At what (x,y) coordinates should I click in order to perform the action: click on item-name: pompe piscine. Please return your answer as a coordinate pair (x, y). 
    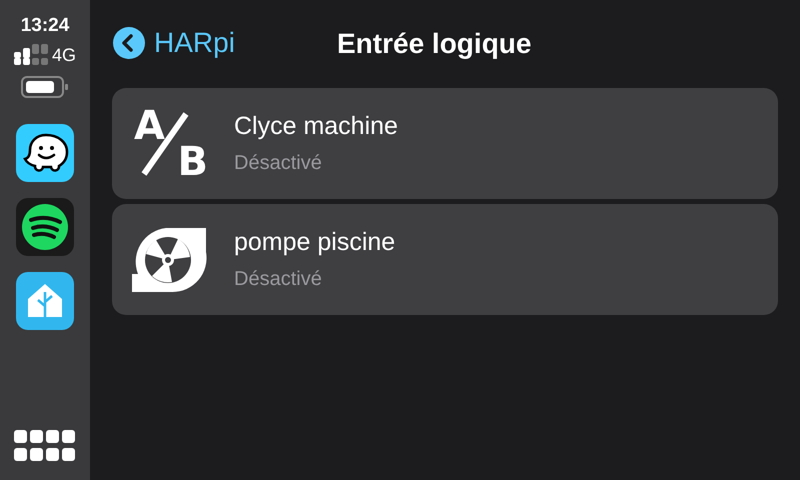
    Looking at the image, I should click on (315, 242).